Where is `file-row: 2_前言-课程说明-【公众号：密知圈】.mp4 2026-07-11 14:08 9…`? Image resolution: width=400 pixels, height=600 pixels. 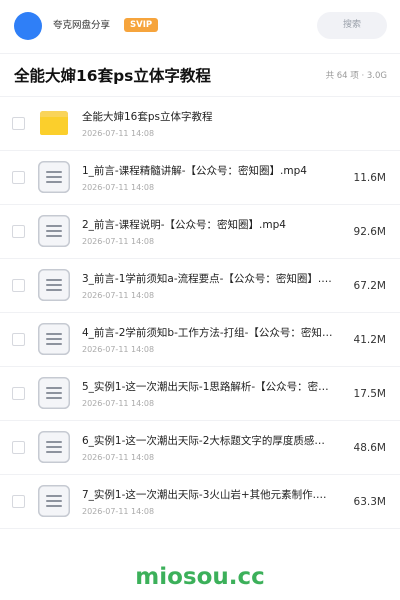
file-row: 2_前言-课程说明-【公众号：密知圈】.mp4 2026-07-11 14:08 9… is located at coordinates (200, 232).